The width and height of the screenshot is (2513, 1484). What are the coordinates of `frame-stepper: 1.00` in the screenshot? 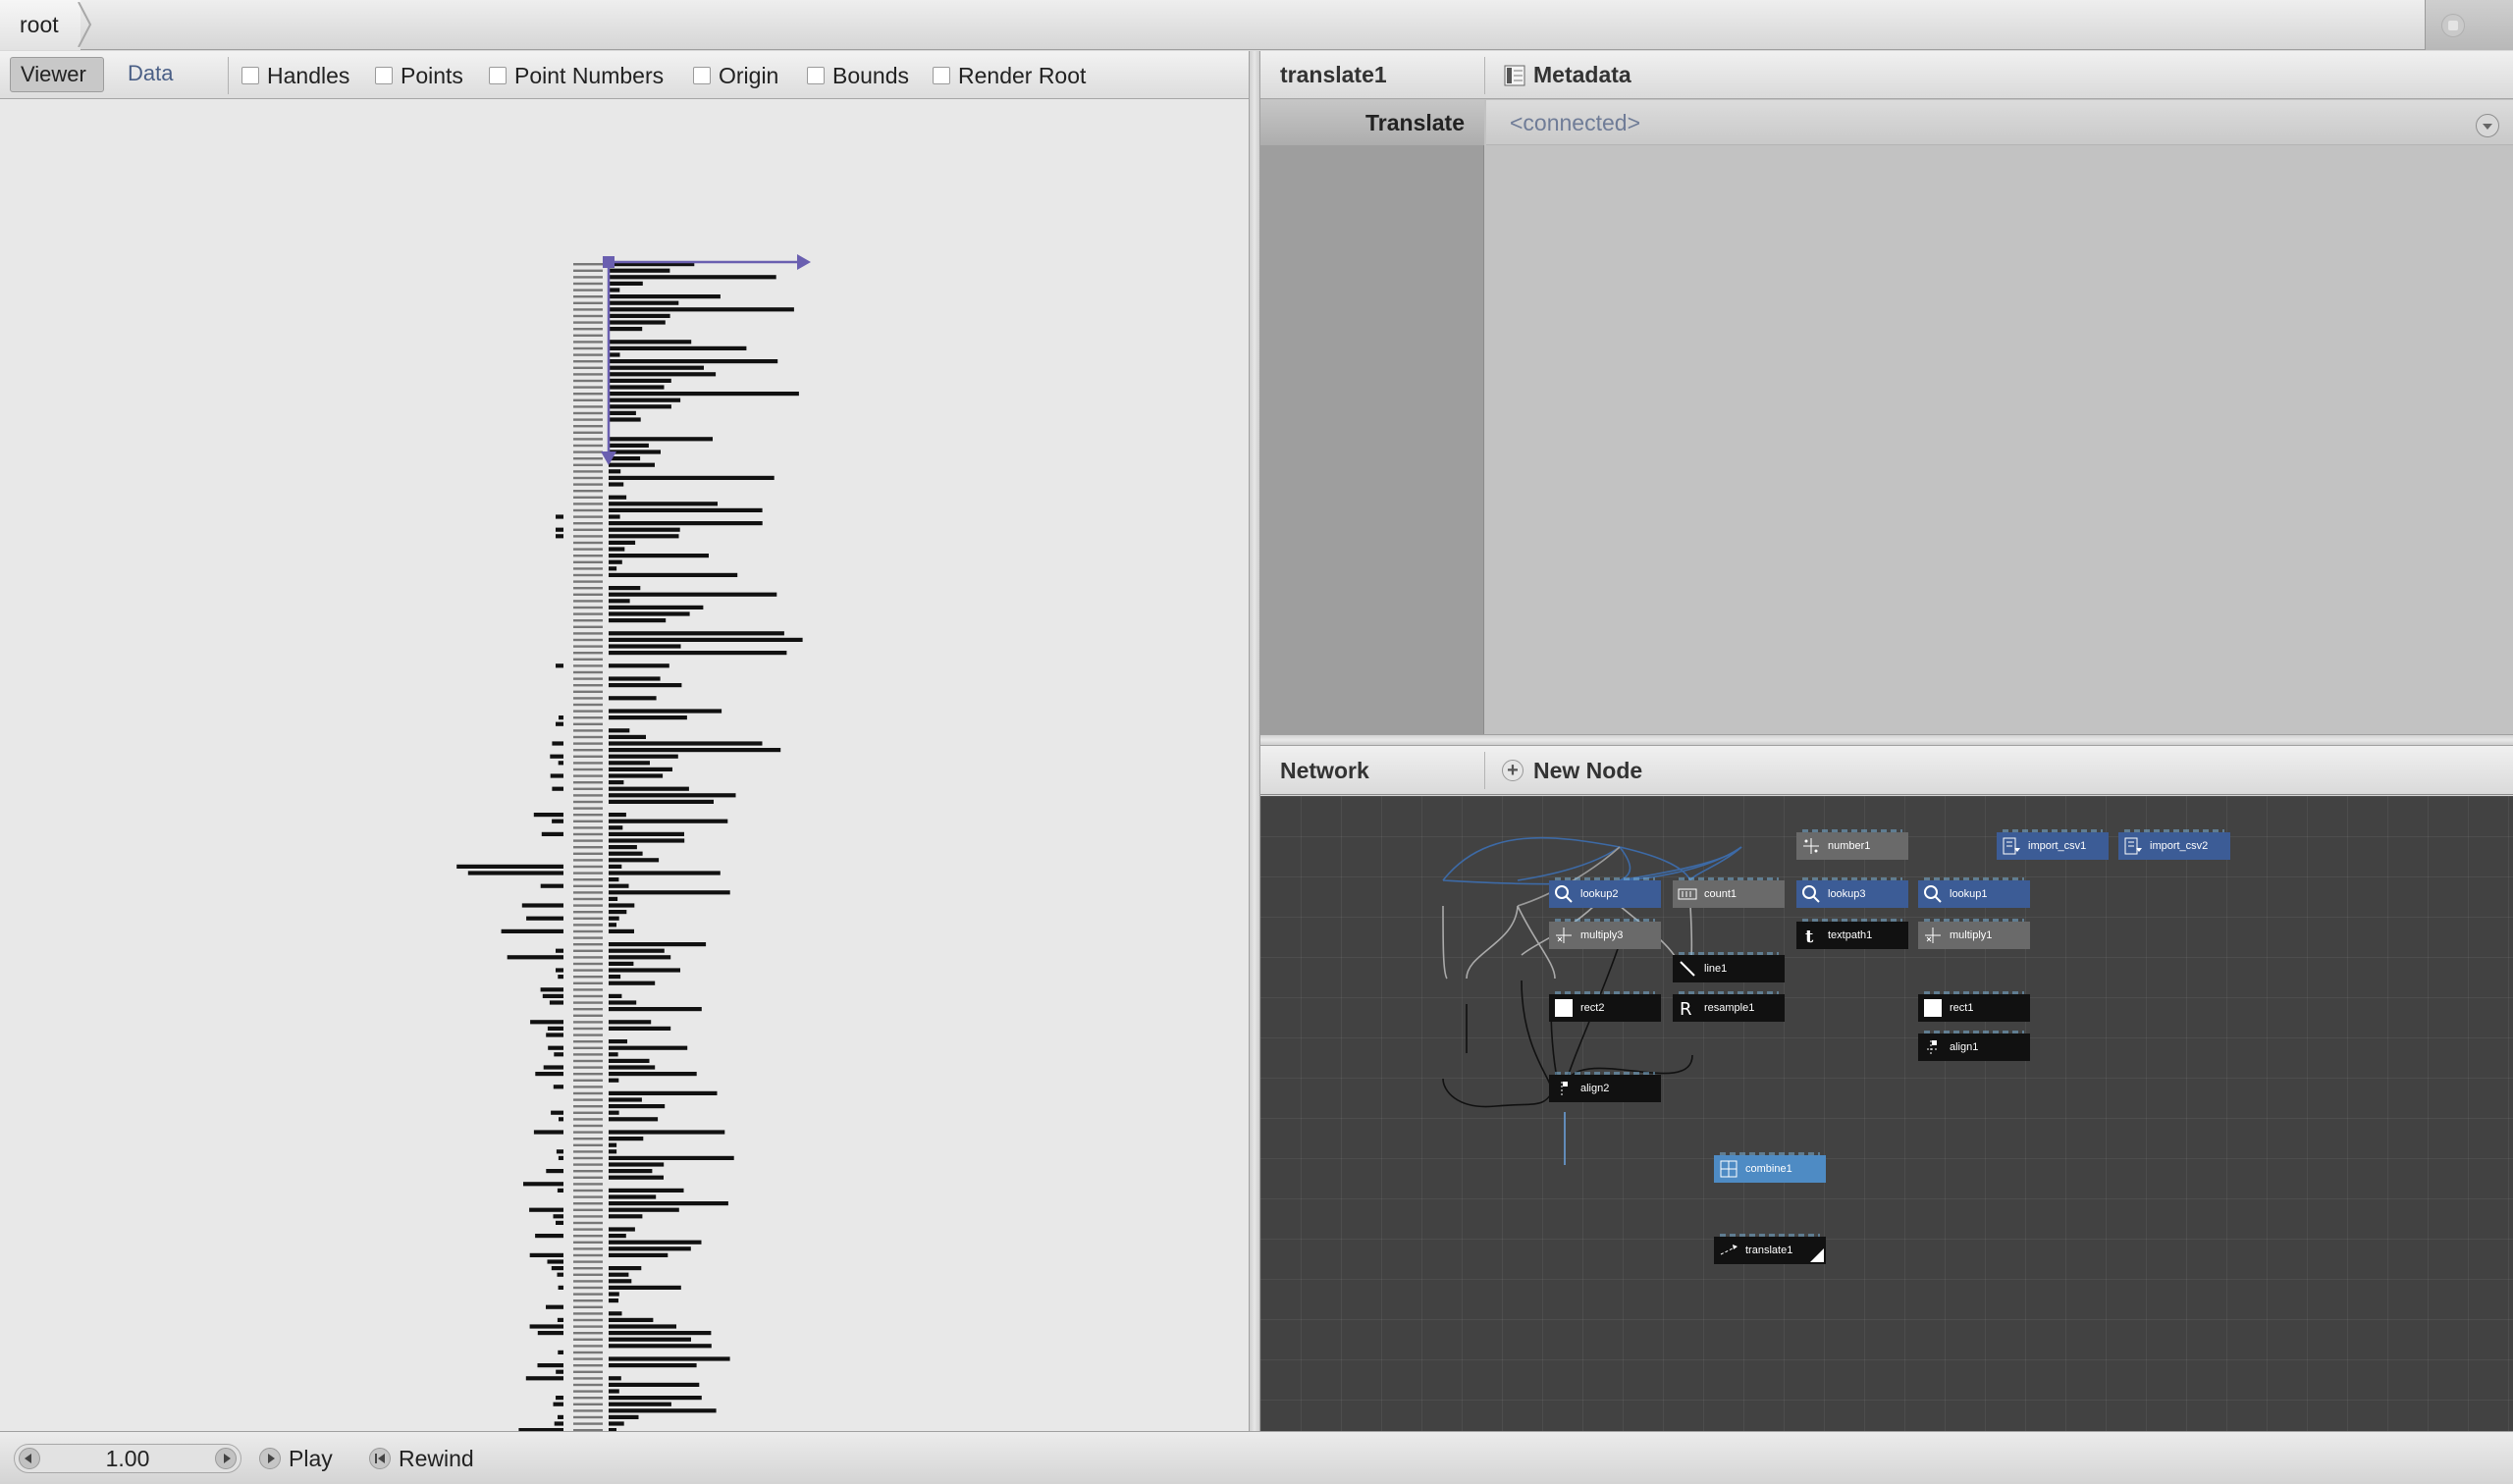 It's located at (128, 1458).